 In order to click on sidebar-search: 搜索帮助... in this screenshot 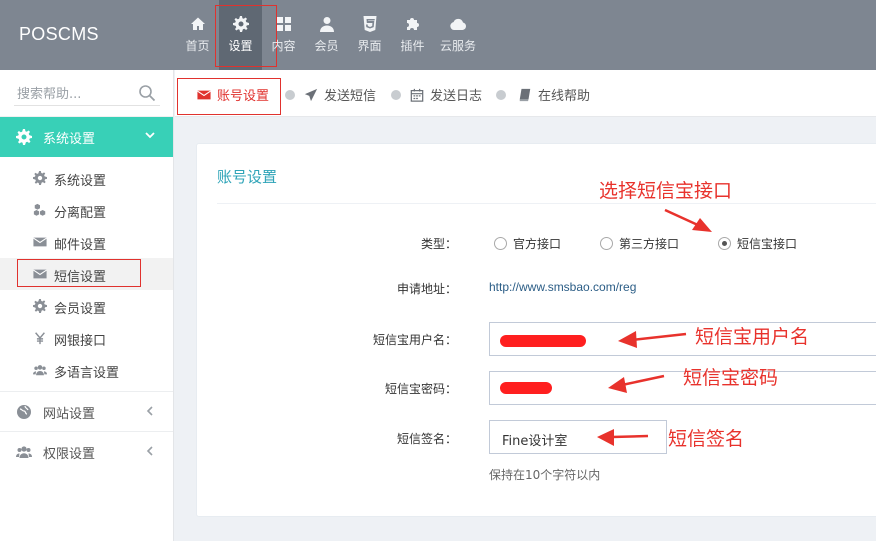, I will do `click(86, 93)`.